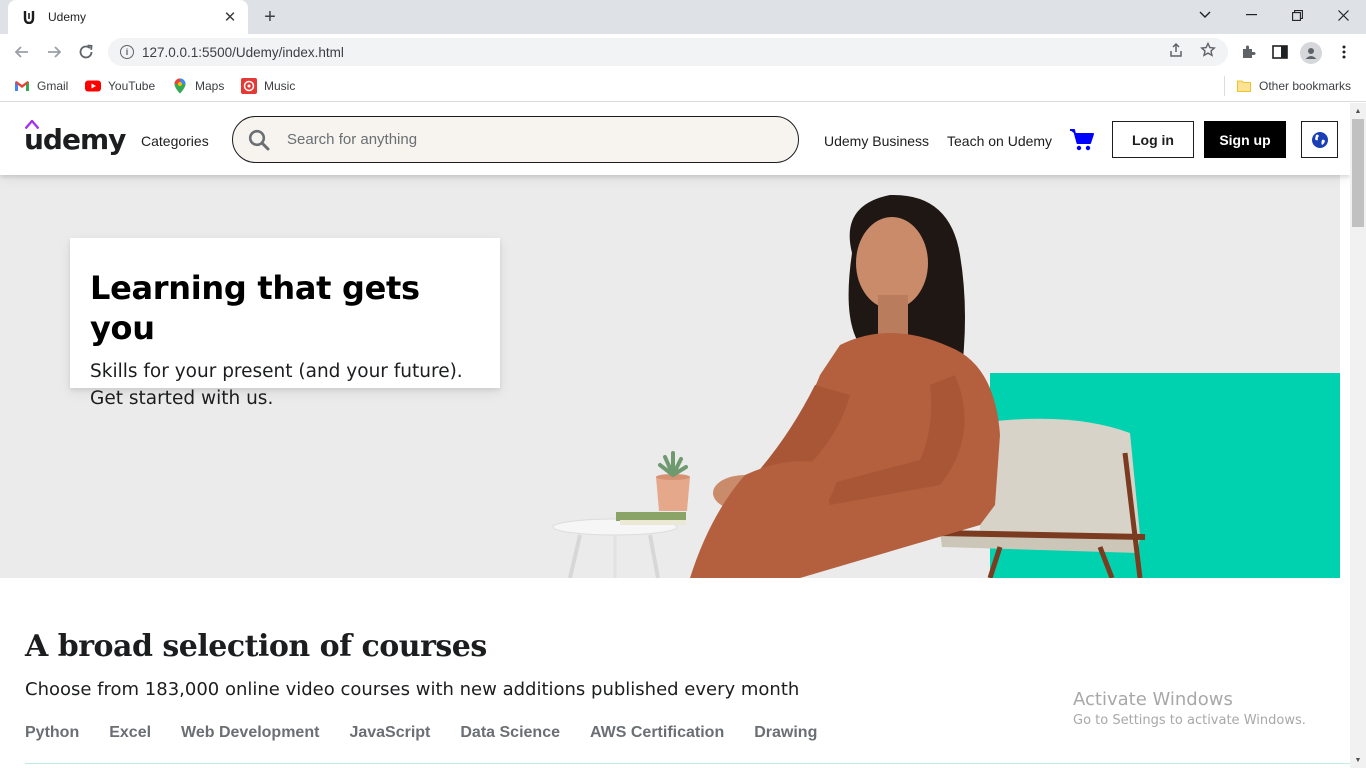 This screenshot has width=1366, height=768. I want to click on browser-menu-icon, so click(1344, 52).